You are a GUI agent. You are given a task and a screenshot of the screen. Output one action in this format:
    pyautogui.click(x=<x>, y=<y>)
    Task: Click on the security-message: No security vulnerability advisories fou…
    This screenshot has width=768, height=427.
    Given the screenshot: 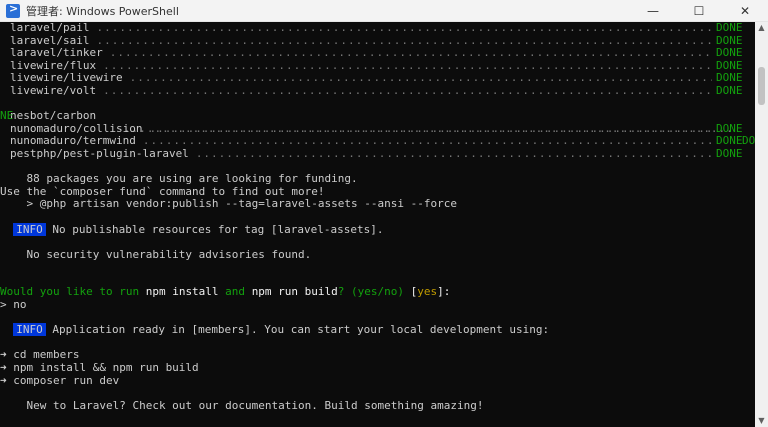 What is the action you would take?
    pyautogui.click(x=156, y=254)
    